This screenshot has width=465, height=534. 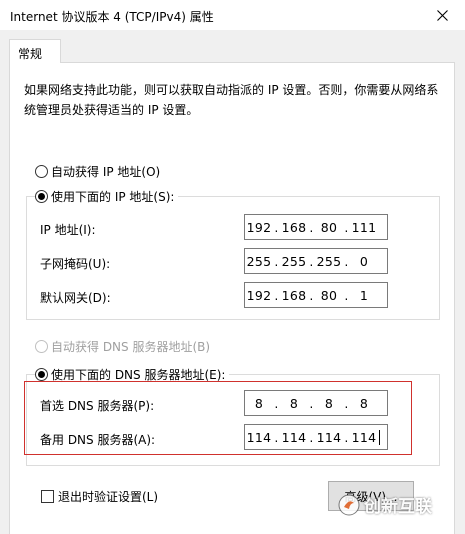 I want to click on preferred-dns-label: 首选 DNS 服务器(P):, so click(x=97, y=406).